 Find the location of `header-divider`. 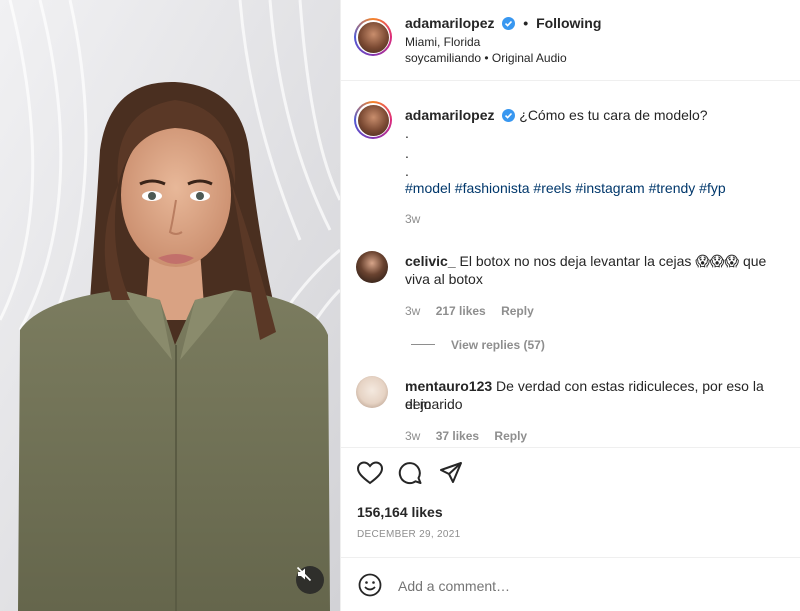

header-divider is located at coordinates (570, 80).